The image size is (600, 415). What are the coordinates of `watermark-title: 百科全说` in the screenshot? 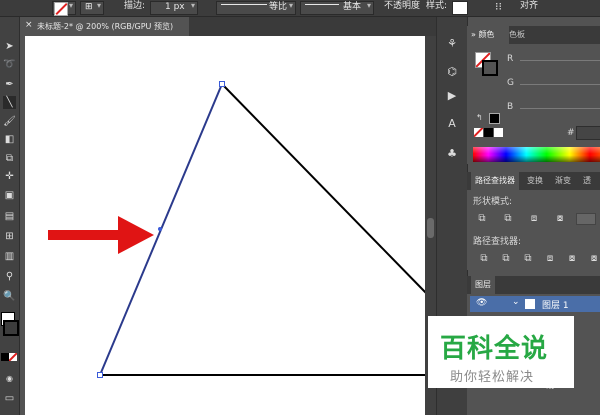 It's located at (494, 349).